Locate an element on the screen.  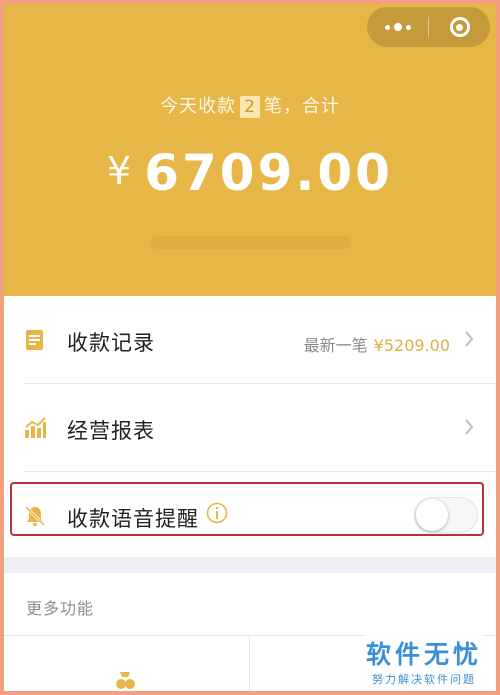
watermark: 软件无忧 努力解决软件问题 is located at coordinates (423, 661).